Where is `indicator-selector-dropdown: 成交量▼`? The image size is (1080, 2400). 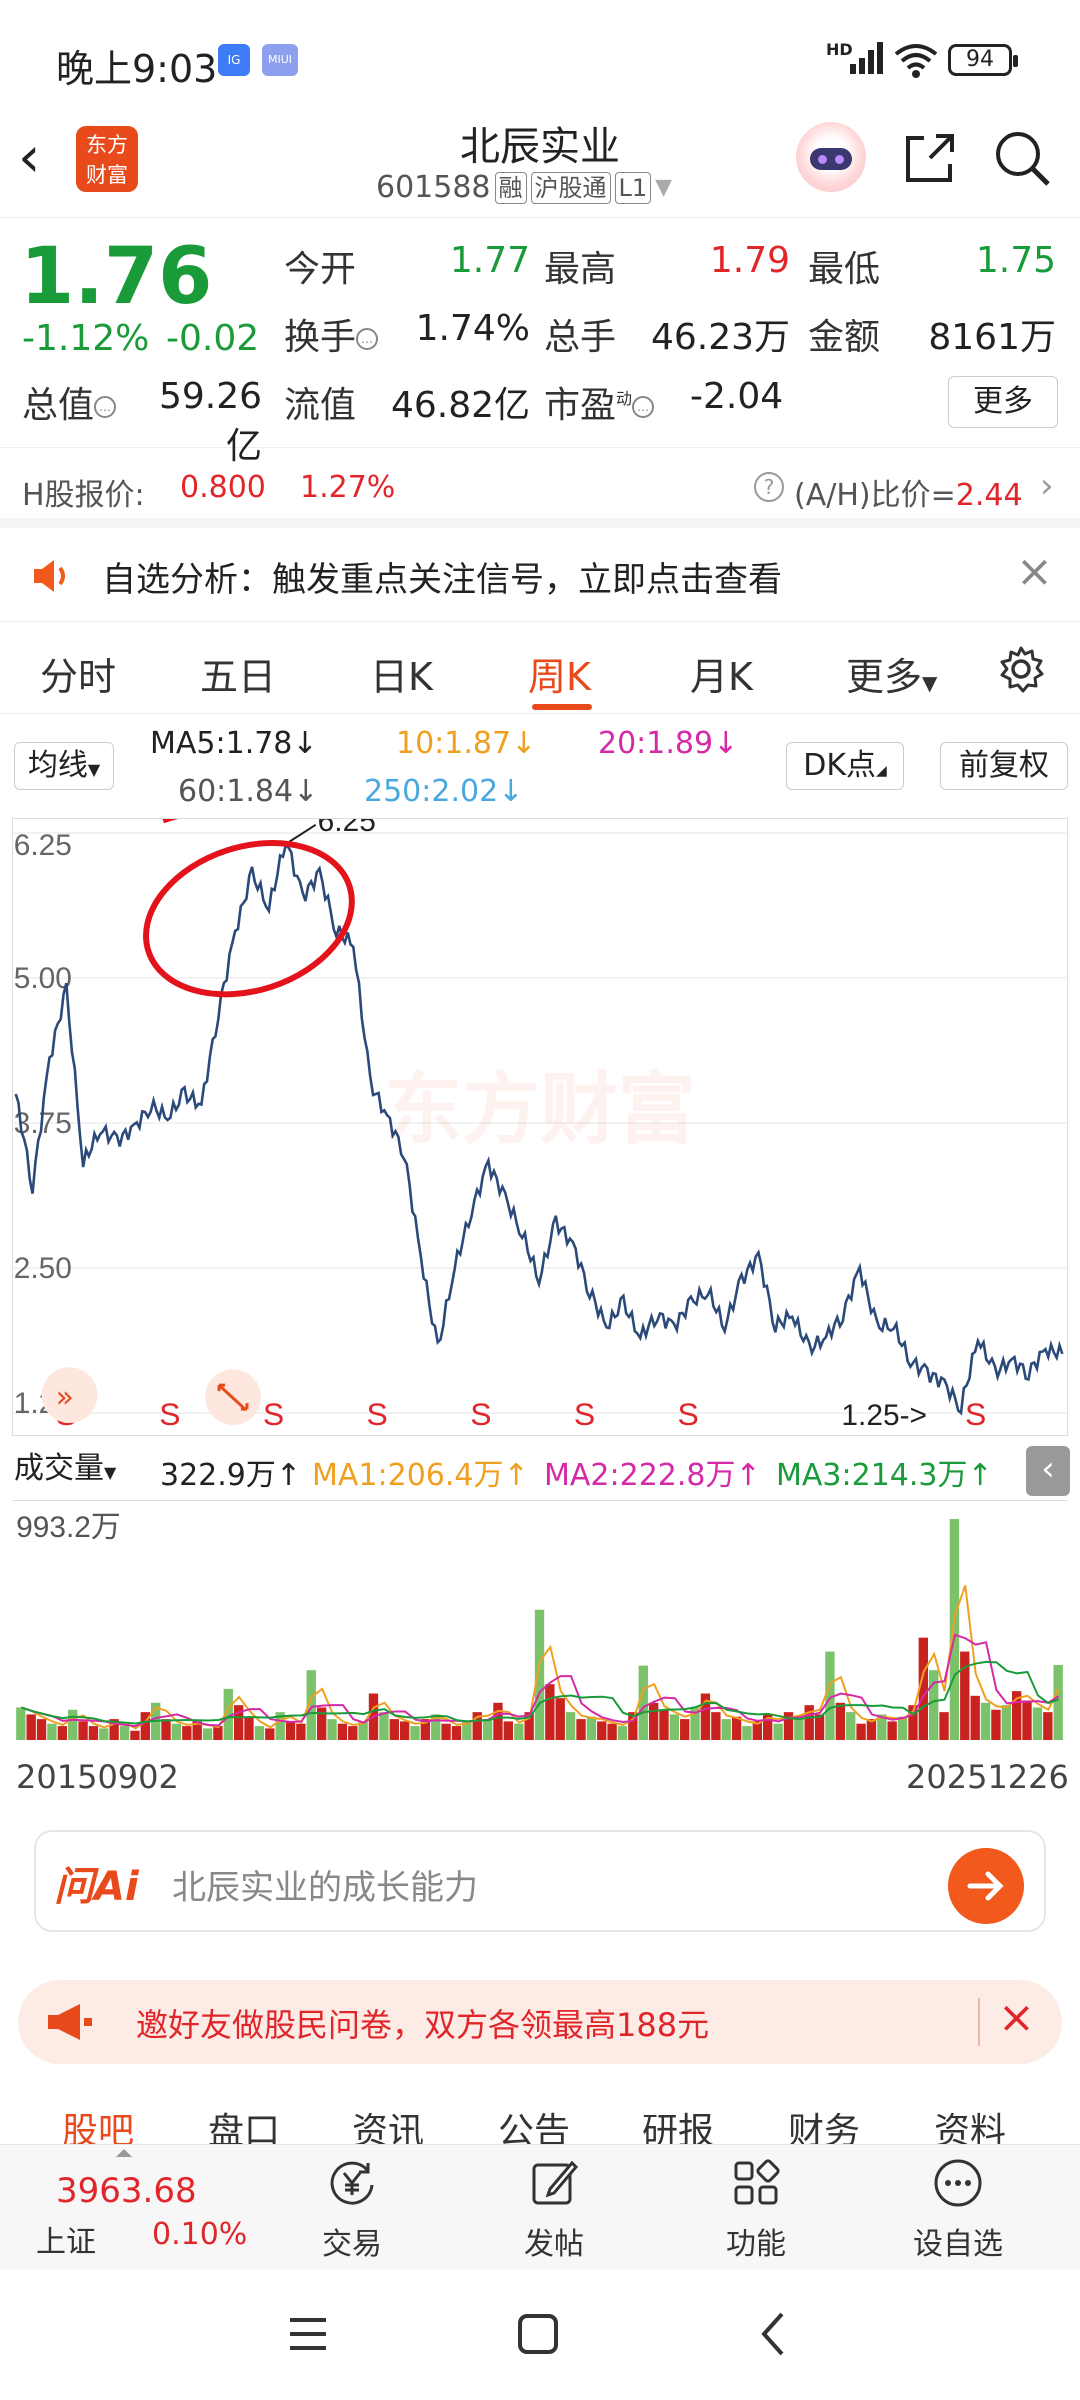
indicator-selector-dropdown: 成交量▼ is located at coordinates (84, 1470).